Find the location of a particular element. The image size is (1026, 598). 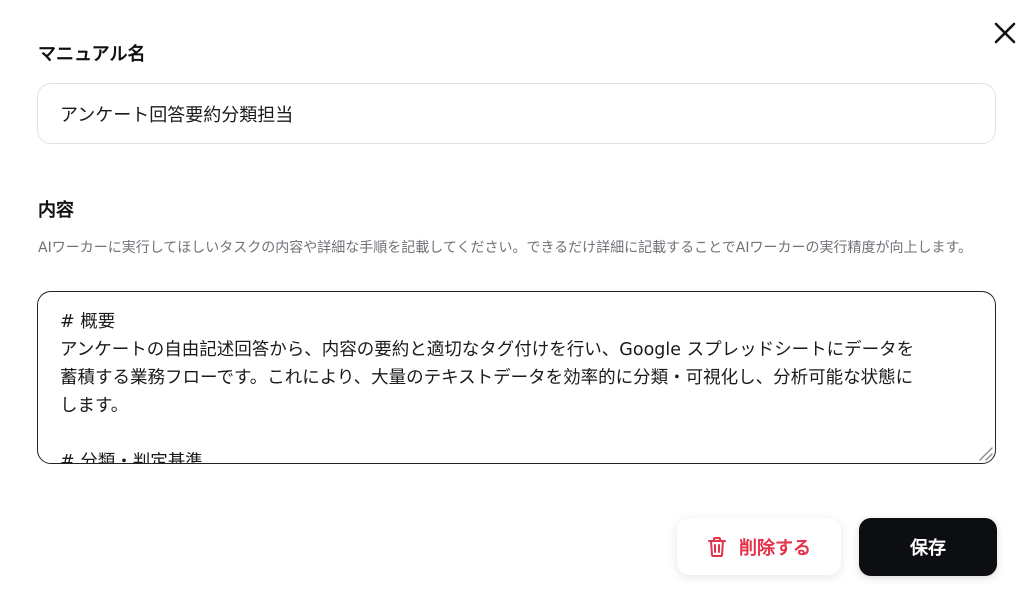

content-line: します。 is located at coordinates (94, 406).